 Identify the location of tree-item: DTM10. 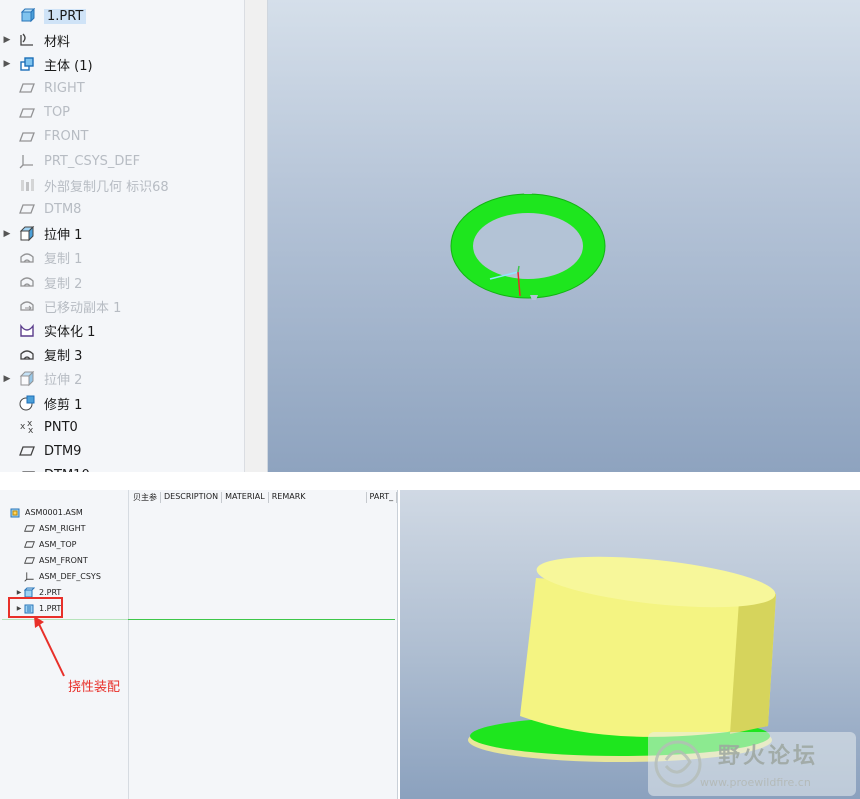
(122, 468).